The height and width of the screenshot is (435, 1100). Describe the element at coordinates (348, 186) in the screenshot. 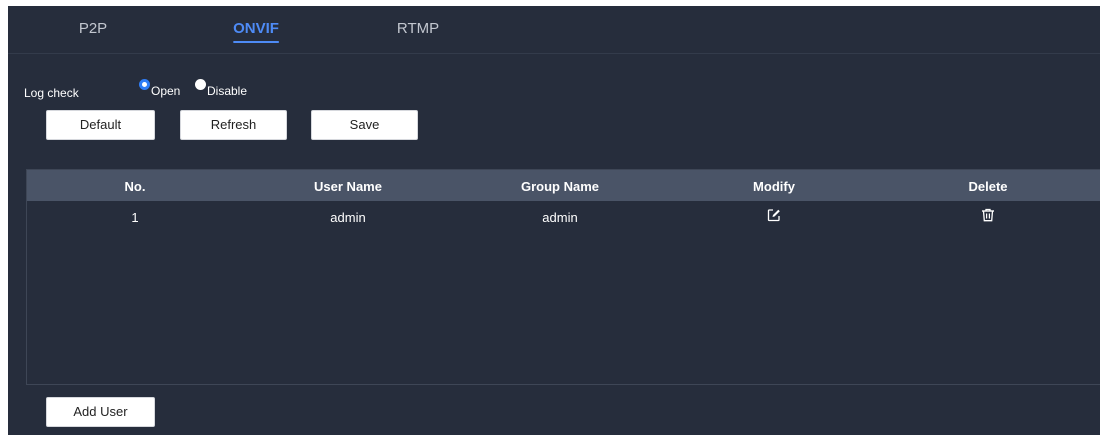

I see `column-header-user-name: User Name` at that location.